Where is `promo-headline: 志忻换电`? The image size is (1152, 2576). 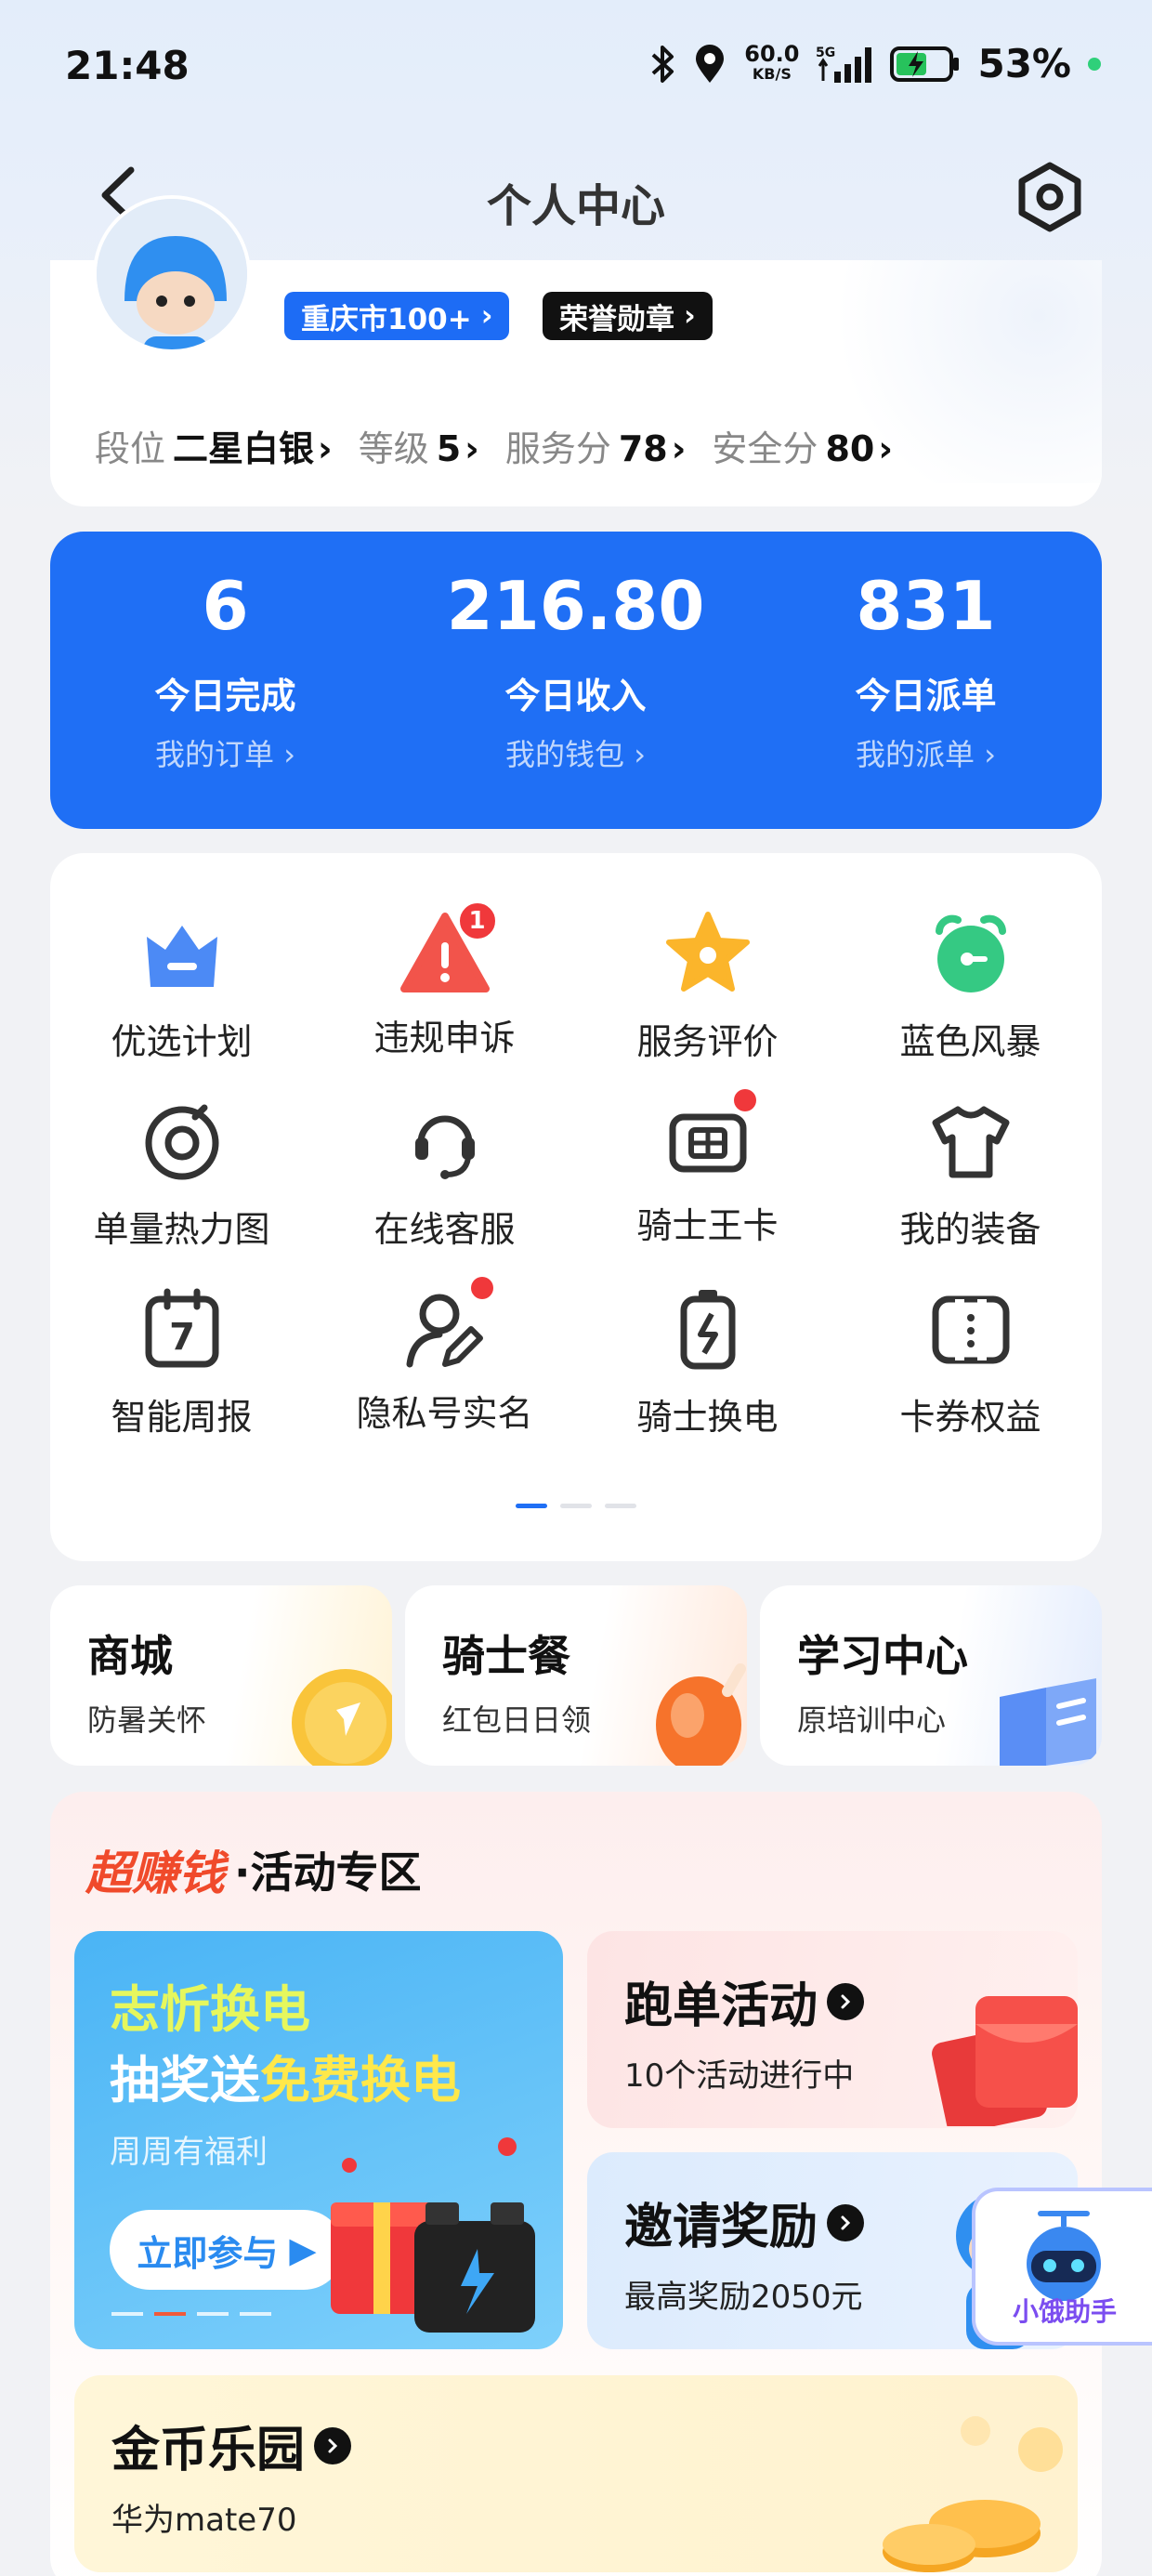
promo-headline: 志忻换电 is located at coordinates (210, 2009).